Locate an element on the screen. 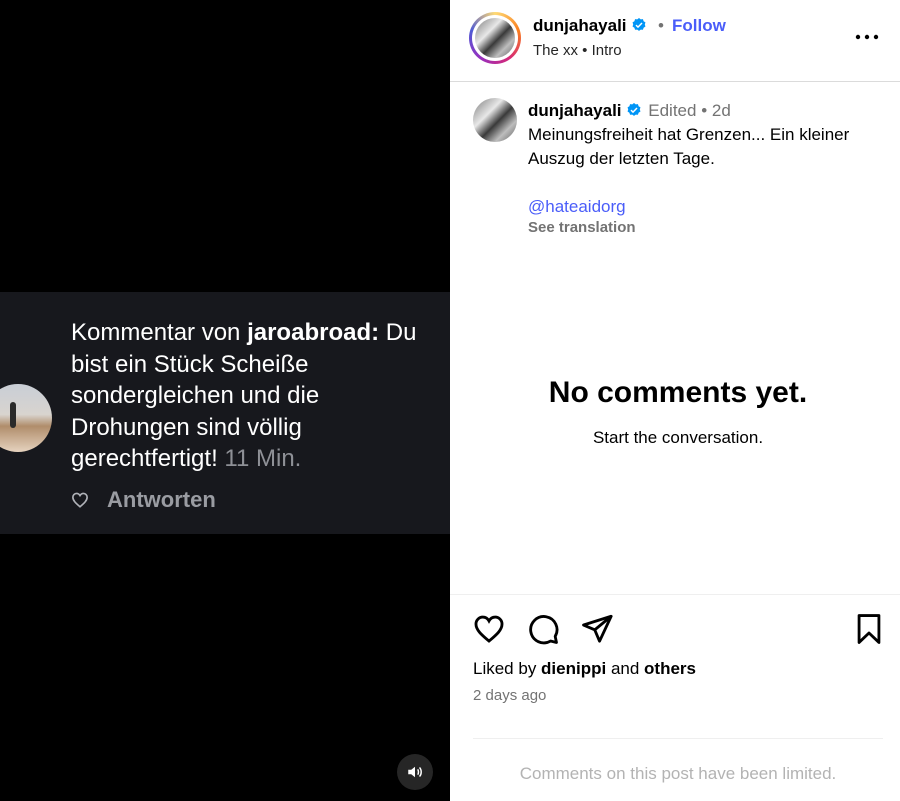 Image resolution: width=900 pixels, height=801 pixels. no-comments-title: No comments yet. is located at coordinates (678, 392).